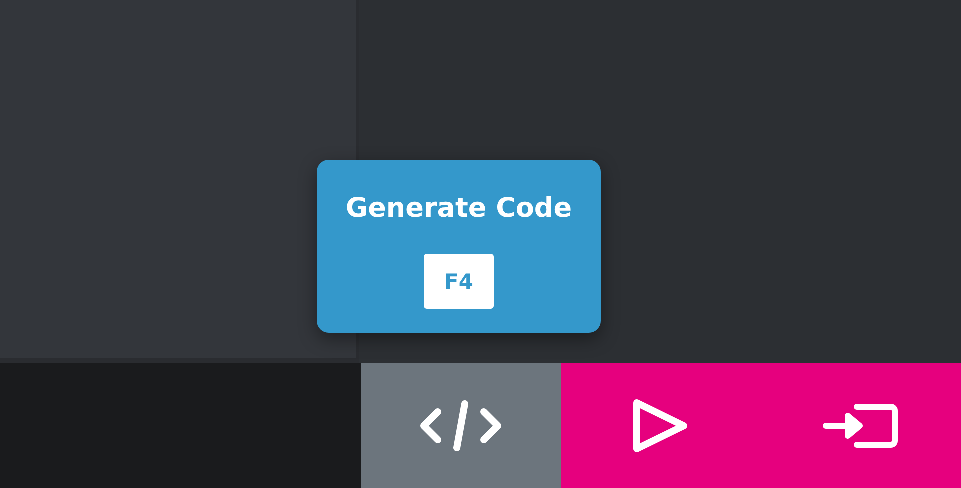 The height and width of the screenshot is (488, 961). I want to click on play-button, so click(661, 425).